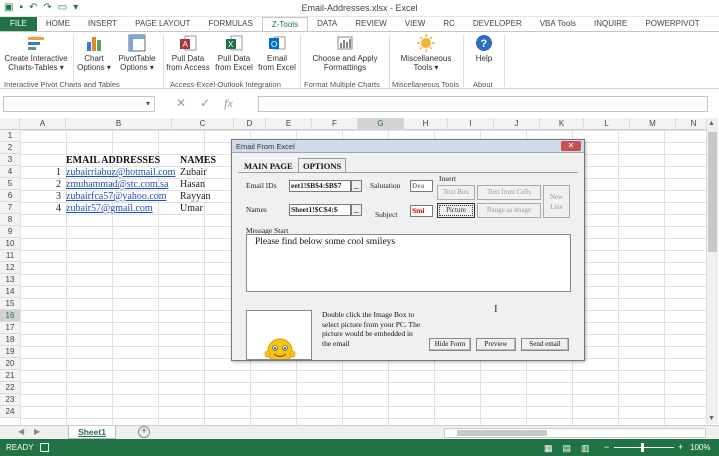  What do you see at coordinates (345, 53) in the screenshot?
I see `choose-apply-formattings-button: Choose and Apply Formattings` at bounding box center [345, 53].